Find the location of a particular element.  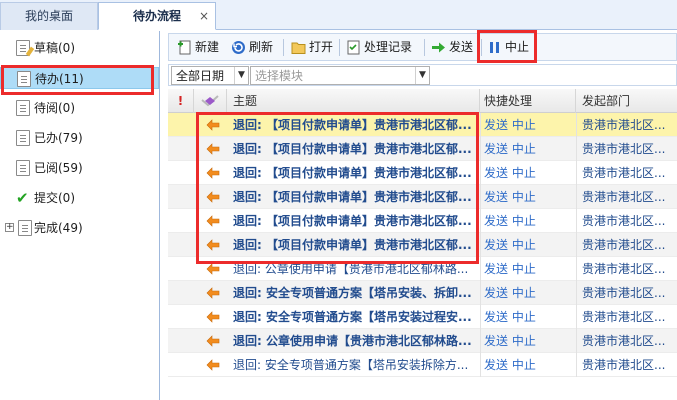

sidebar-item-label: 提交(0) is located at coordinates (54, 198).